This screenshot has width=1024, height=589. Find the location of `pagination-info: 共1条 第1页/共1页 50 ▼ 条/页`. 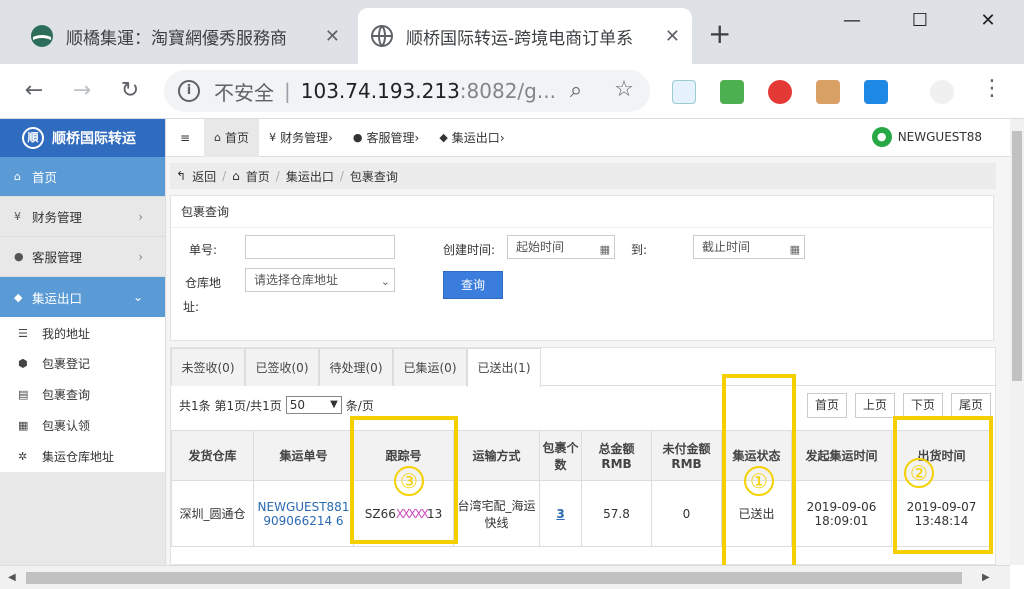

pagination-info: 共1条 第1页/共1页 50 ▼ 条/页 is located at coordinates (276, 405).